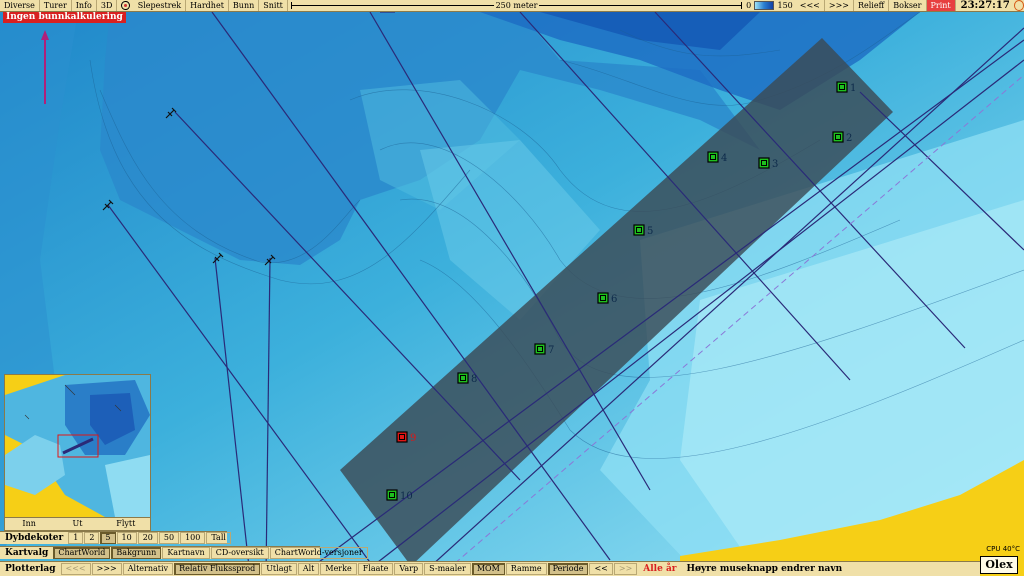 The width and height of the screenshot is (1024, 576). Describe the element at coordinates (764, 5) in the screenshot. I see `depth-color-bar` at that location.